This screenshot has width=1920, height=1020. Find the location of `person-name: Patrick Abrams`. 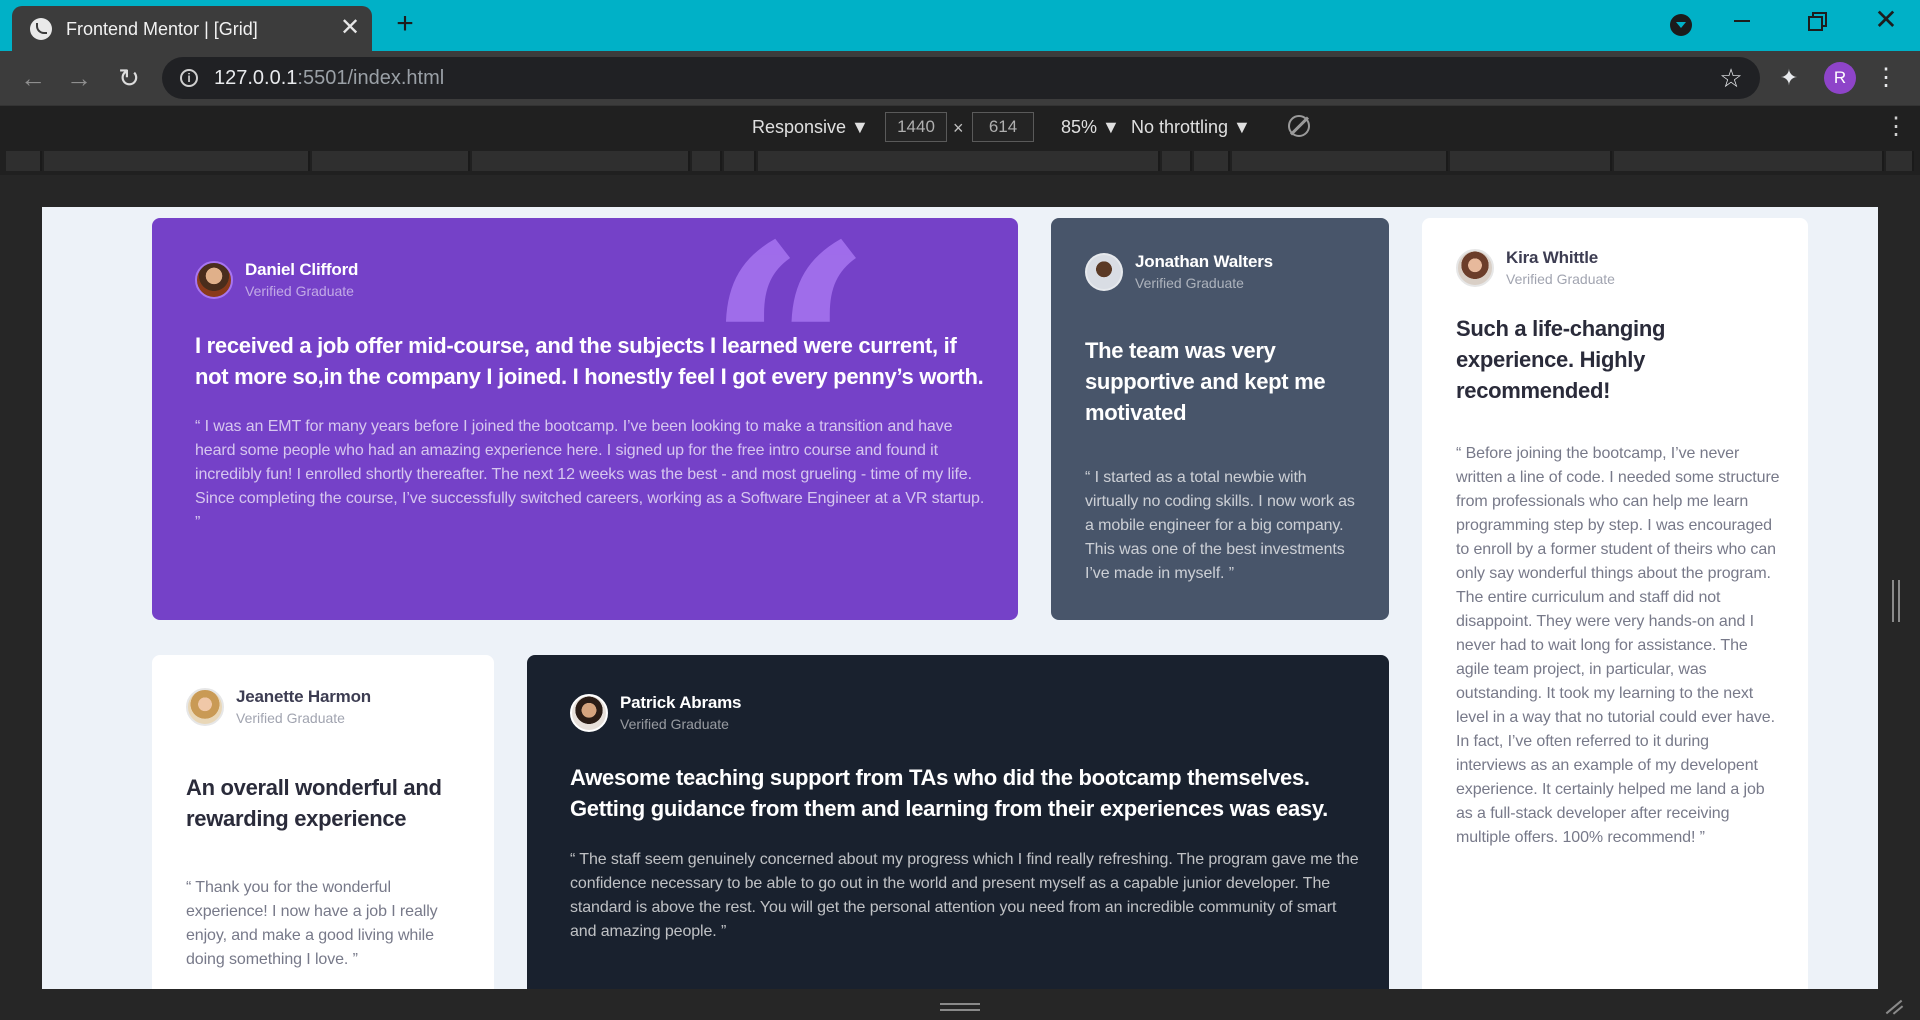

person-name: Patrick Abrams is located at coordinates (681, 702).